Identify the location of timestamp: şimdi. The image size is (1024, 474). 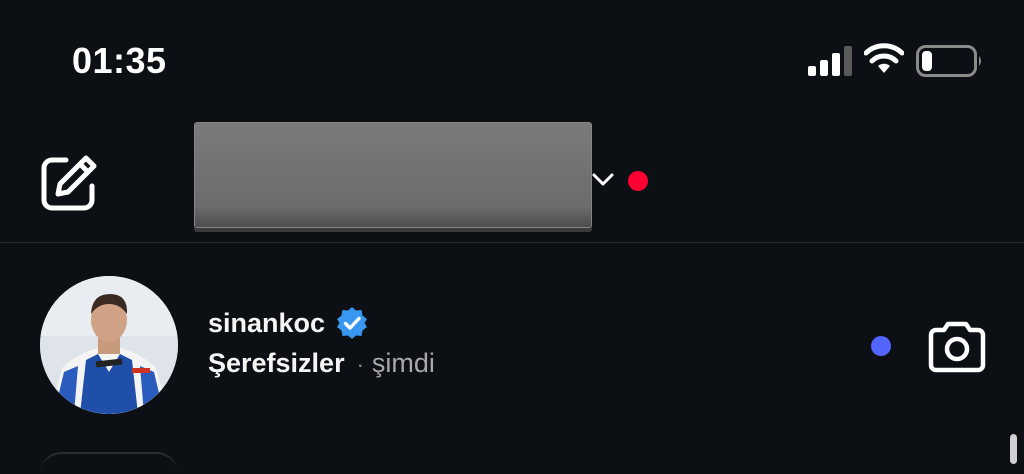
(403, 363).